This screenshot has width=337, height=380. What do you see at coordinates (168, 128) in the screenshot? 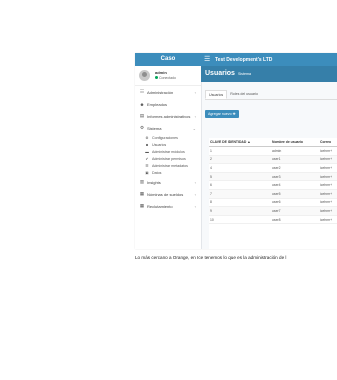
I see `sidebar-item-sistema: ⚙ Sistema ⌄` at bounding box center [168, 128].